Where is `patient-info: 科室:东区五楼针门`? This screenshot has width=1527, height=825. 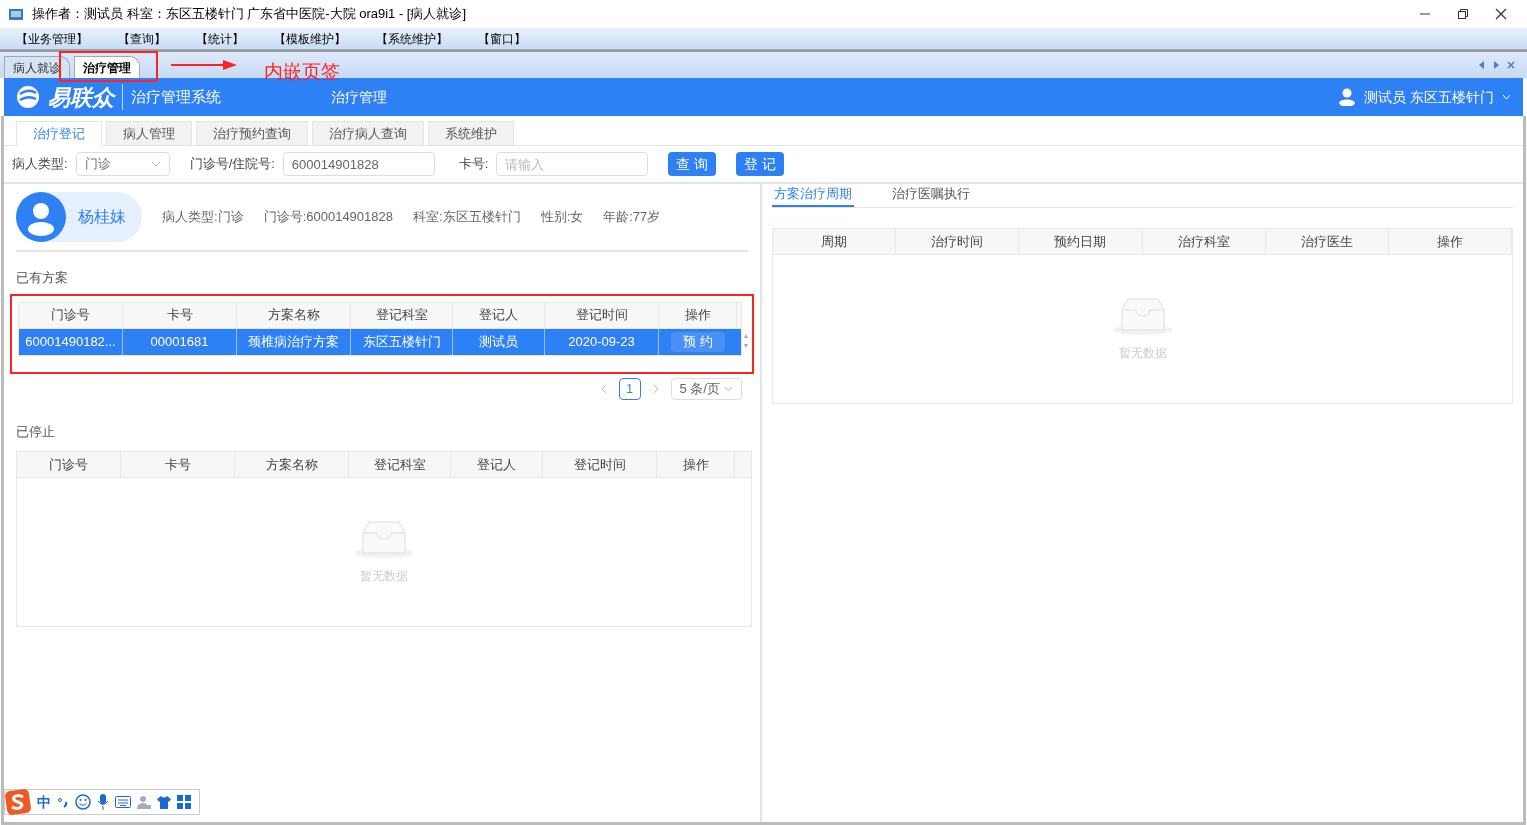
patient-info: 科室:东区五楼针门 is located at coordinates (467, 217).